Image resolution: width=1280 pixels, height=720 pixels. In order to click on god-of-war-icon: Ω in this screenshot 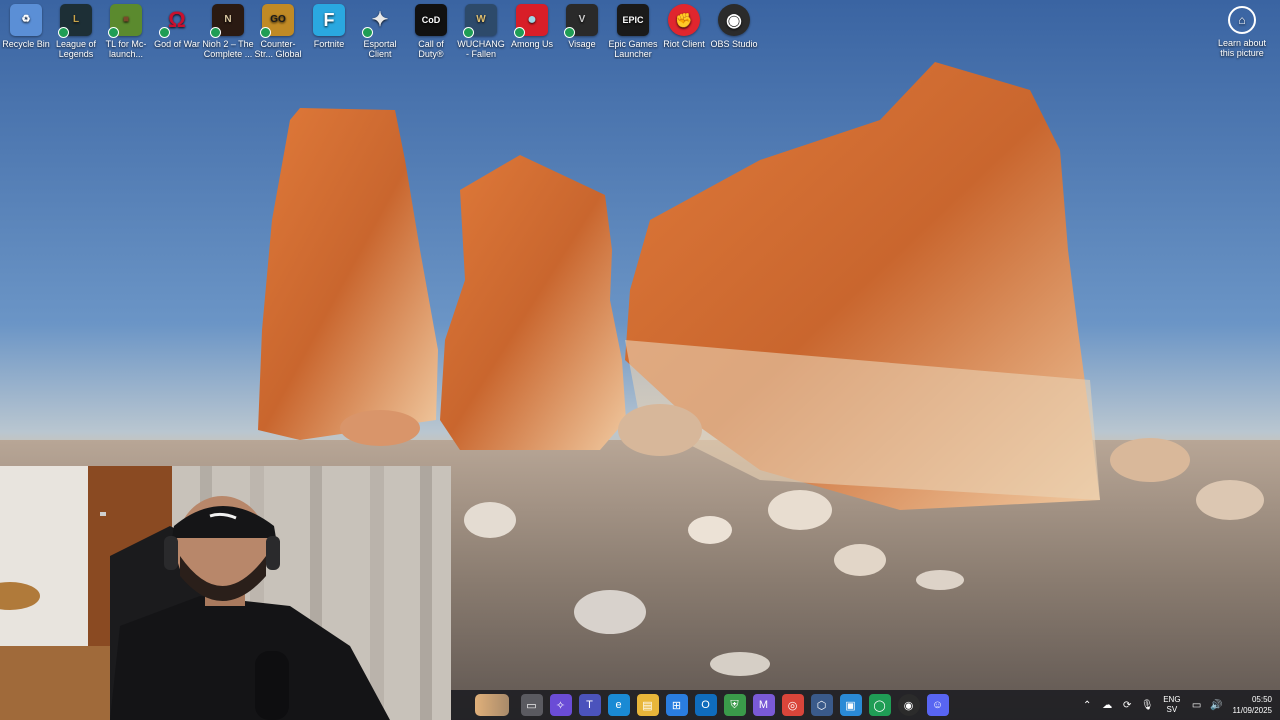, I will do `click(176, 21)`.